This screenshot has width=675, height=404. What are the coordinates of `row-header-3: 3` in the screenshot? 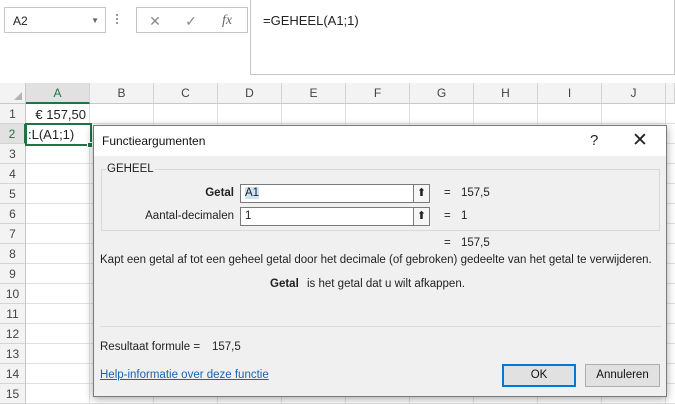 It's located at (13, 154).